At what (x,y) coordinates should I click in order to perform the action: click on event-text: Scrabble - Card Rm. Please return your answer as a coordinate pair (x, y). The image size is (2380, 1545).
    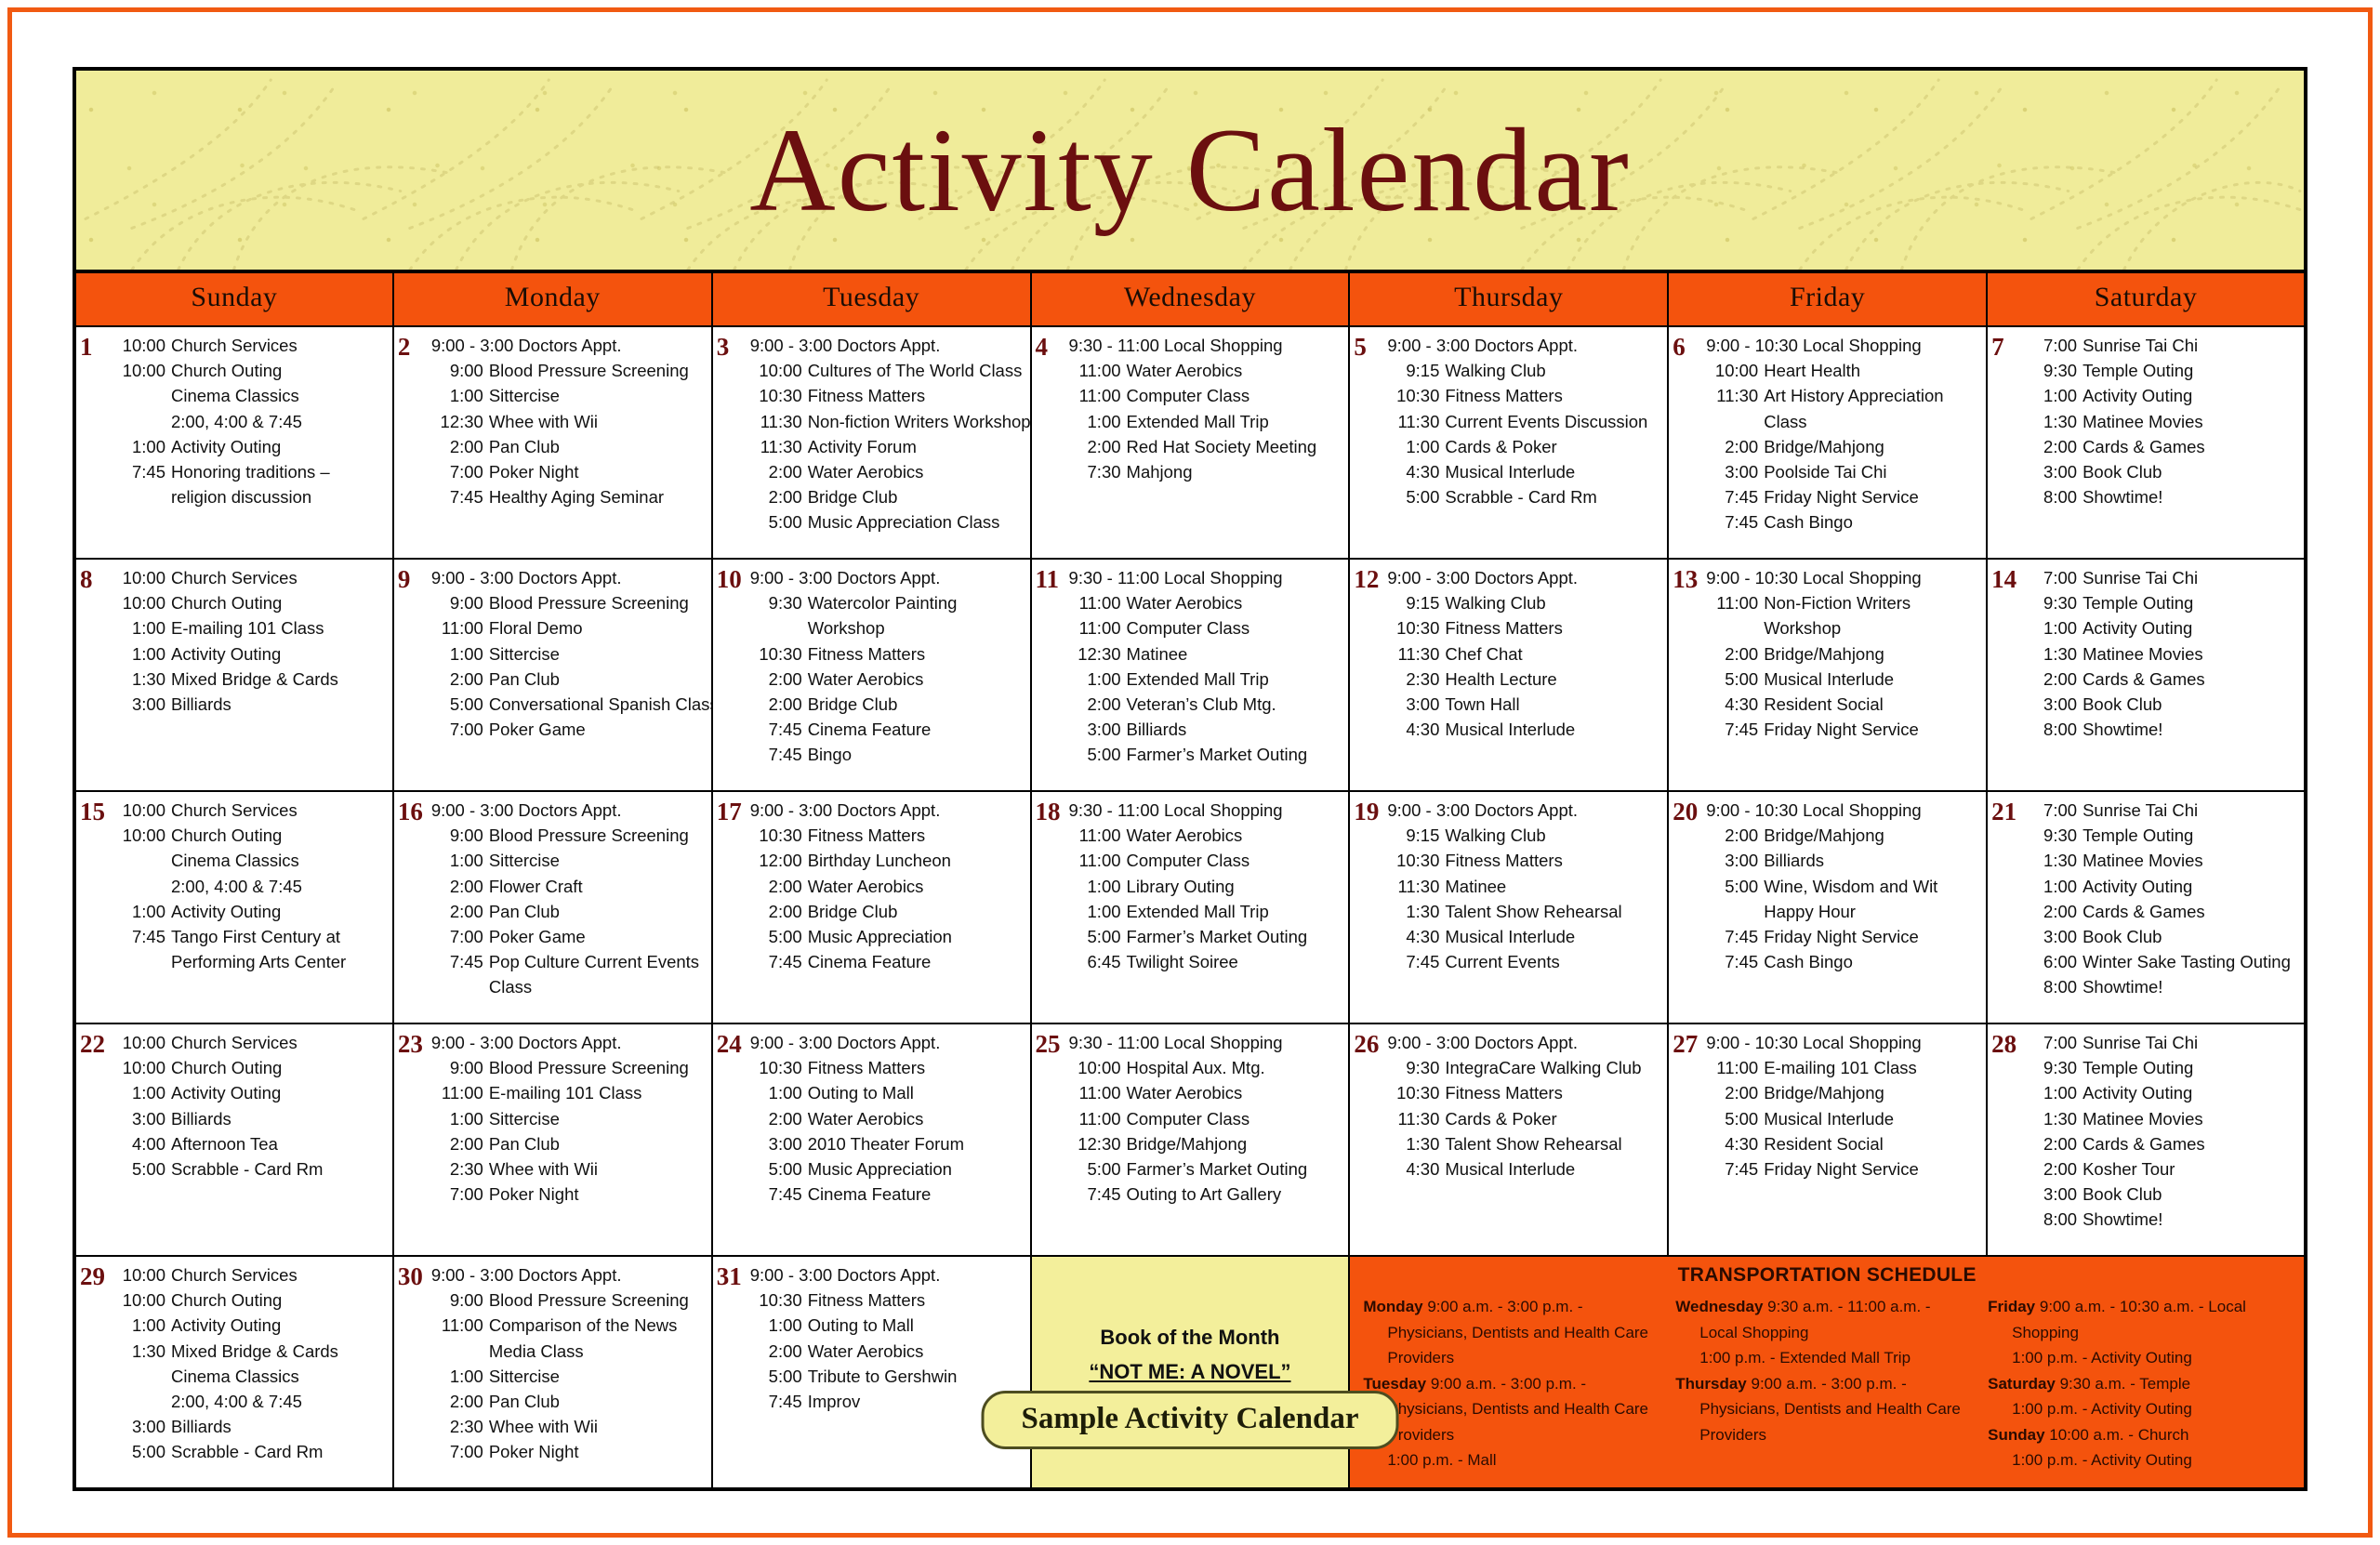
    Looking at the image, I should click on (247, 1452).